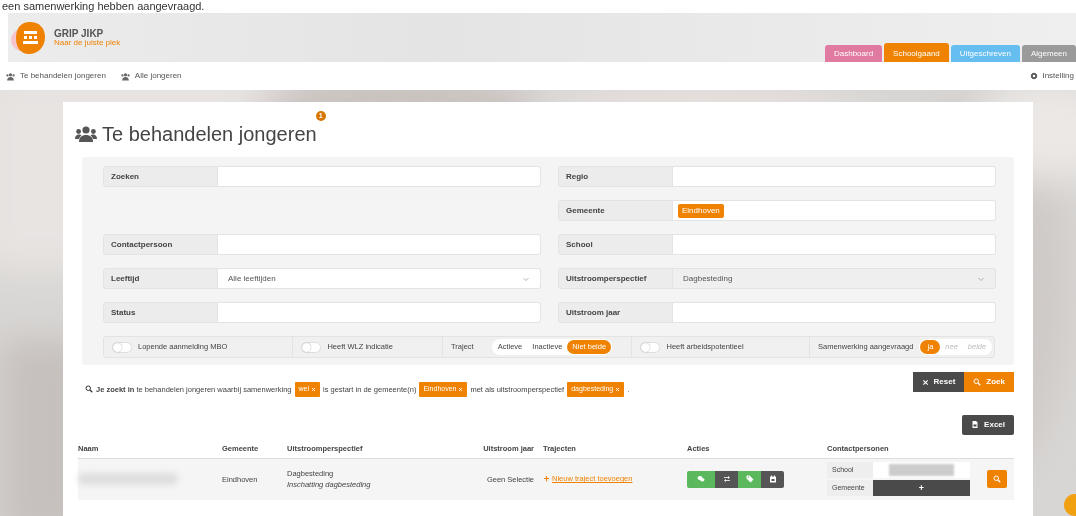 The width and height of the screenshot is (1076, 516). Describe the element at coordinates (615, 176) in the screenshot. I see `field-label: Regio` at that location.